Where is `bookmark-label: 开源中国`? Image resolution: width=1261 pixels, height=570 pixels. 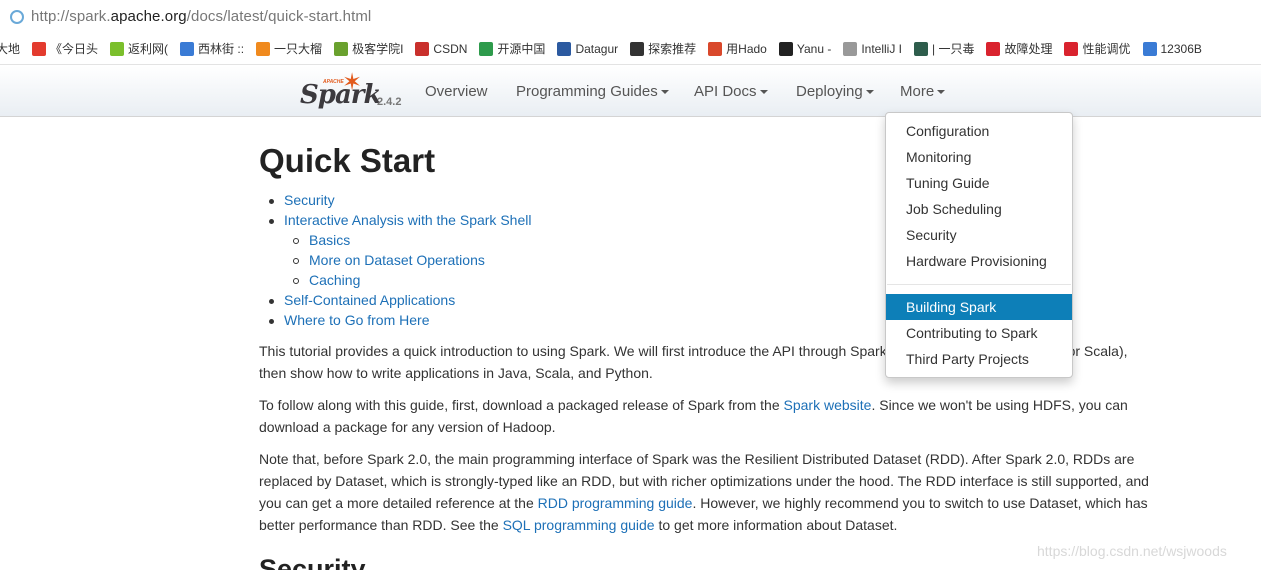 bookmark-label: 开源中国 is located at coordinates (521, 49).